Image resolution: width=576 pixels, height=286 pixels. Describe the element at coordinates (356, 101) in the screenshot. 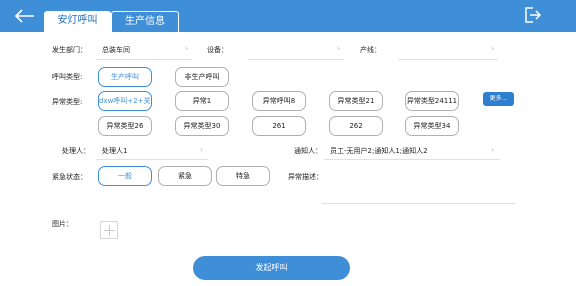

I see `exception-type-option: 异常类型21` at that location.